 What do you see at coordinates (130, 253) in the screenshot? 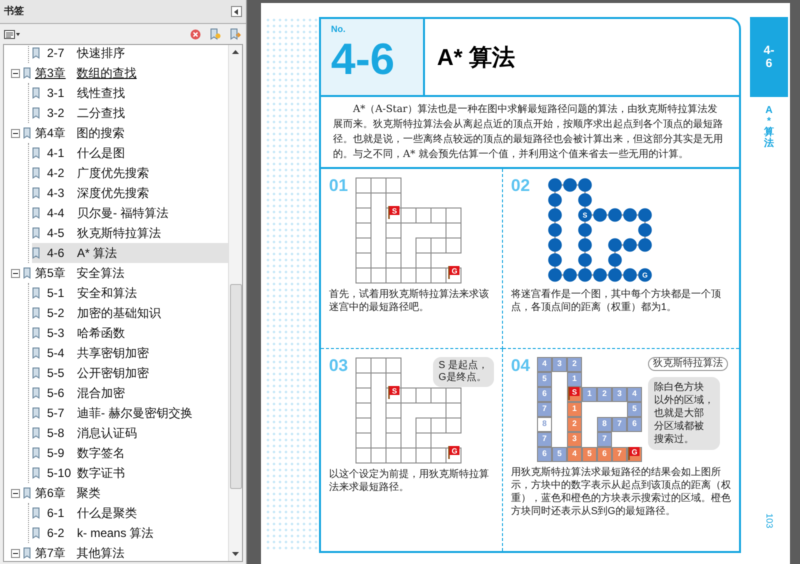
I see `bookmark-item: 4-6 A* 算法` at bounding box center [130, 253].